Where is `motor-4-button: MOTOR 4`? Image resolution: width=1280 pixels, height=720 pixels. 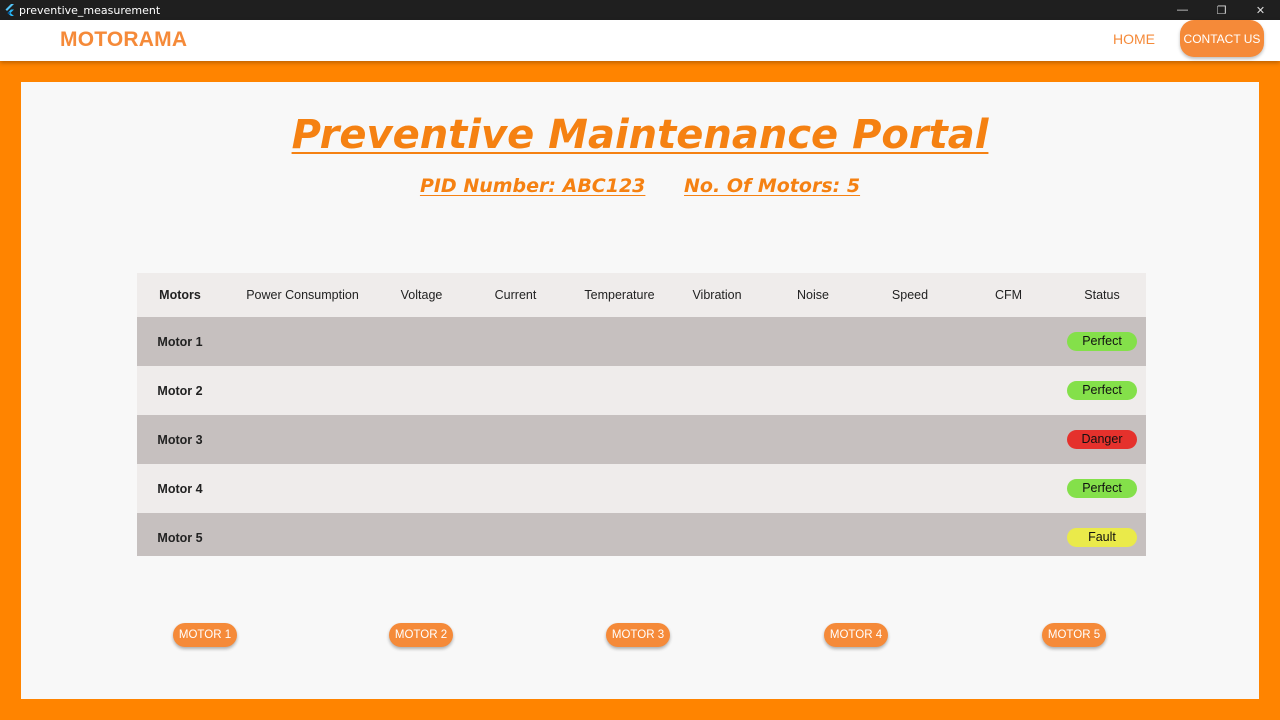 motor-4-button: MOTOR 4 is located at coordinates (856, 635).